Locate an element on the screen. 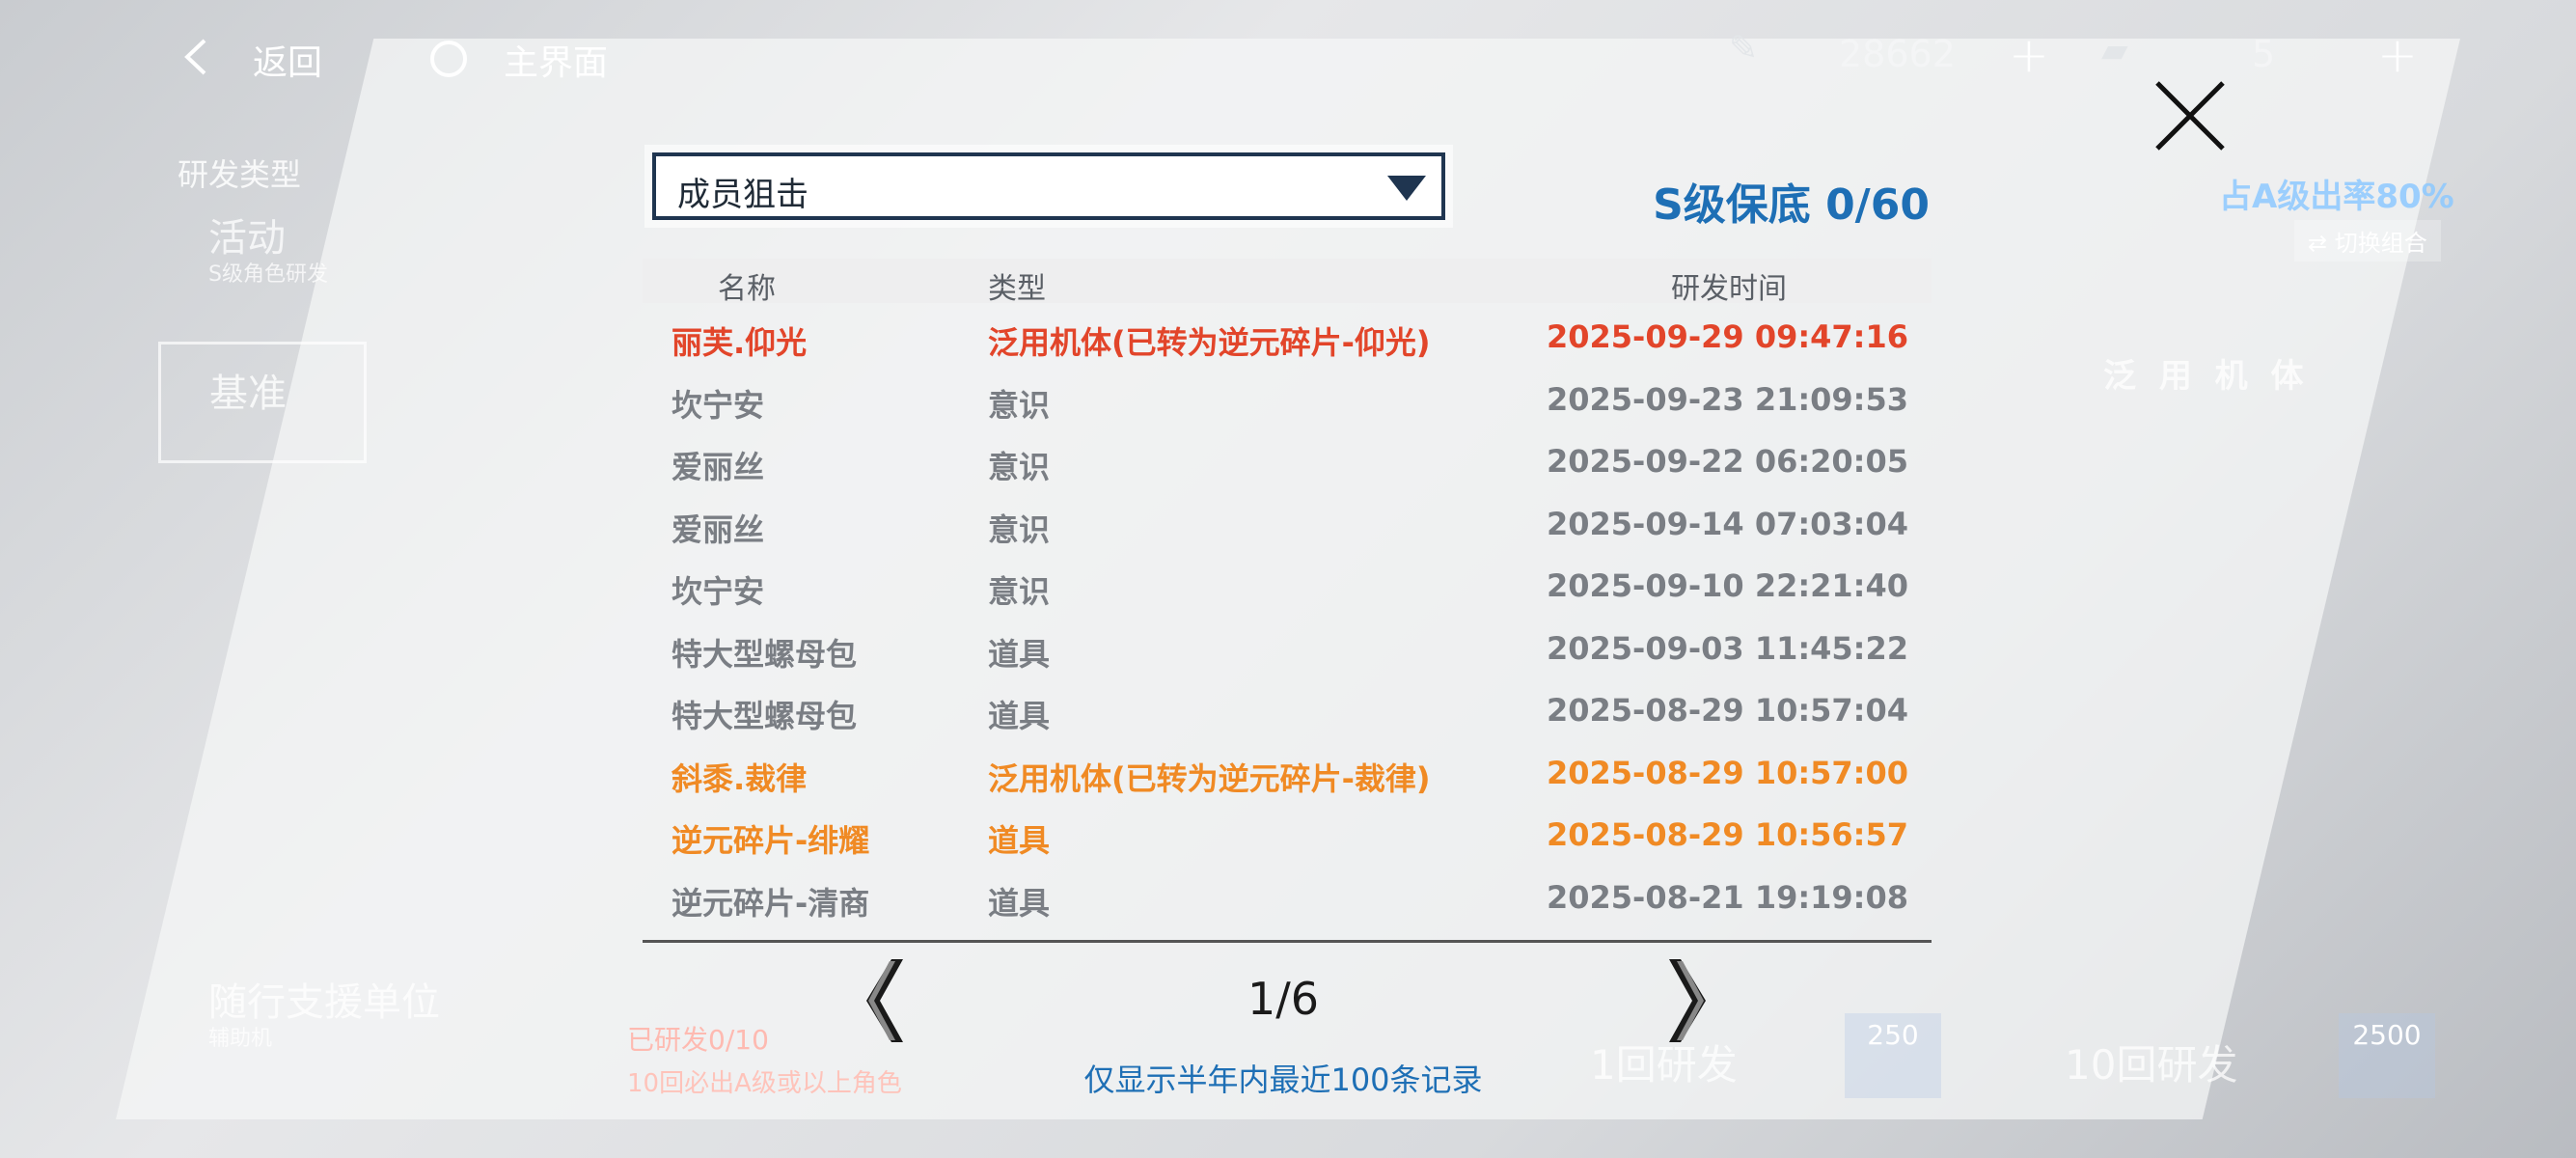  table-row: 斜黍.裁律 泛用机体(已转为逆元碎片-裁律) 2025-08-29 10:57:00 is located at coordinates (1287, 770).